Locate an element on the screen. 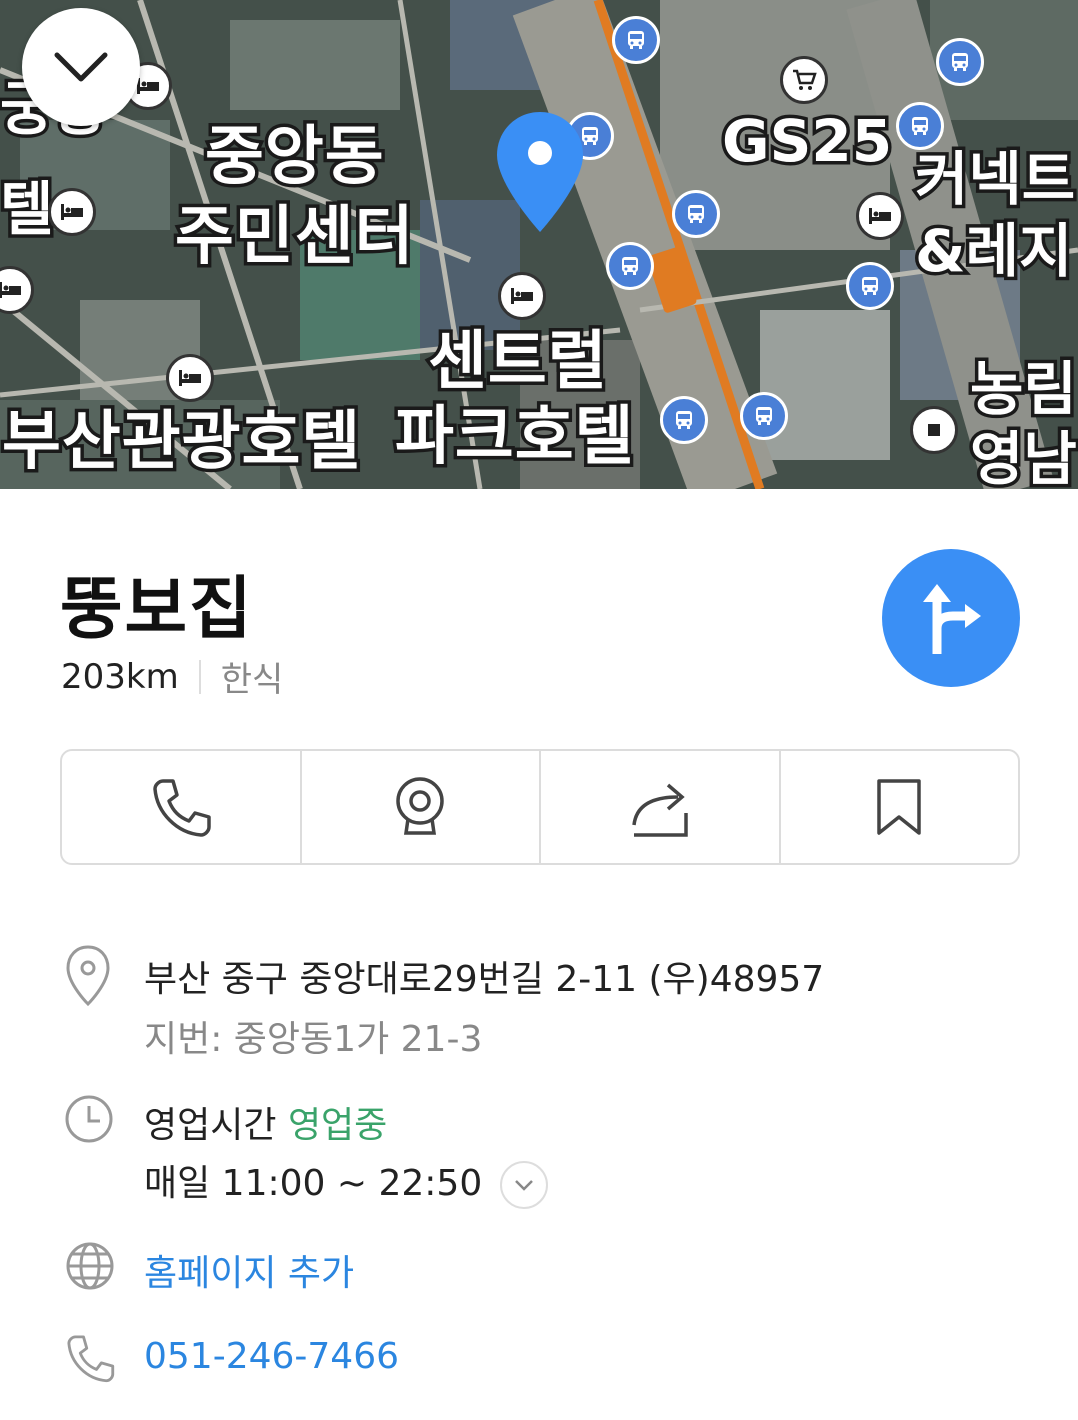 The height and width of the screenshot is (1420, 1078). action-bar is located at coordinates (540, 807).